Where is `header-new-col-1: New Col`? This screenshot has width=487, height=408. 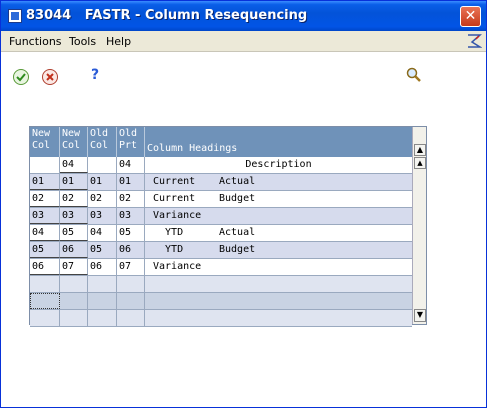 header-new-col-1: New Col is located at coordinates (45, 142).